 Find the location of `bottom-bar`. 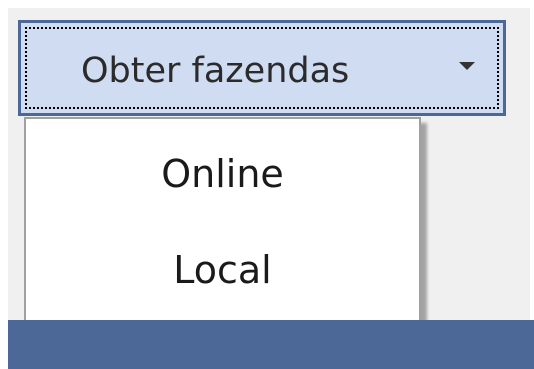

bottom-bar is located at coordinates (271, 344).